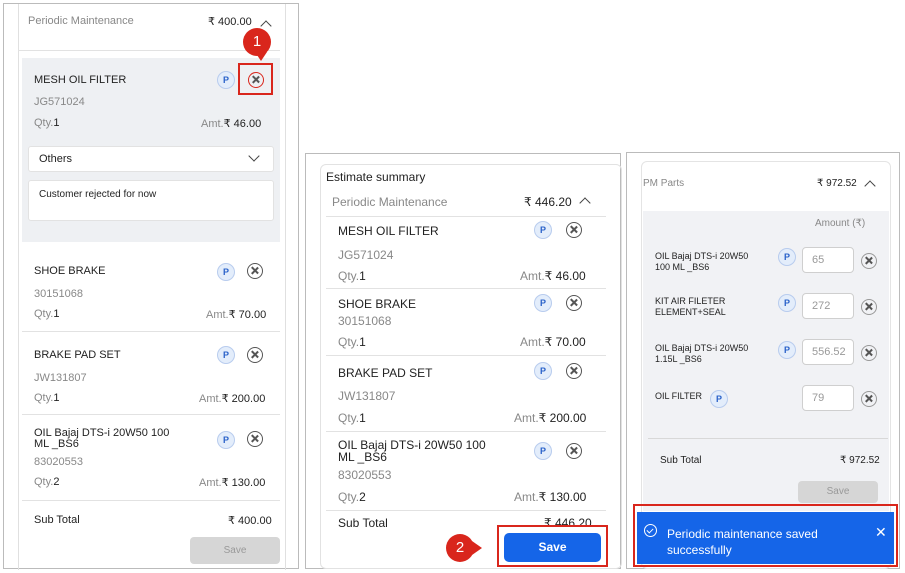 The image size is (905, 573). Describe the element at coordinates (460, 548) in the screenshot. I see `step-marker-2: 2` at that location.